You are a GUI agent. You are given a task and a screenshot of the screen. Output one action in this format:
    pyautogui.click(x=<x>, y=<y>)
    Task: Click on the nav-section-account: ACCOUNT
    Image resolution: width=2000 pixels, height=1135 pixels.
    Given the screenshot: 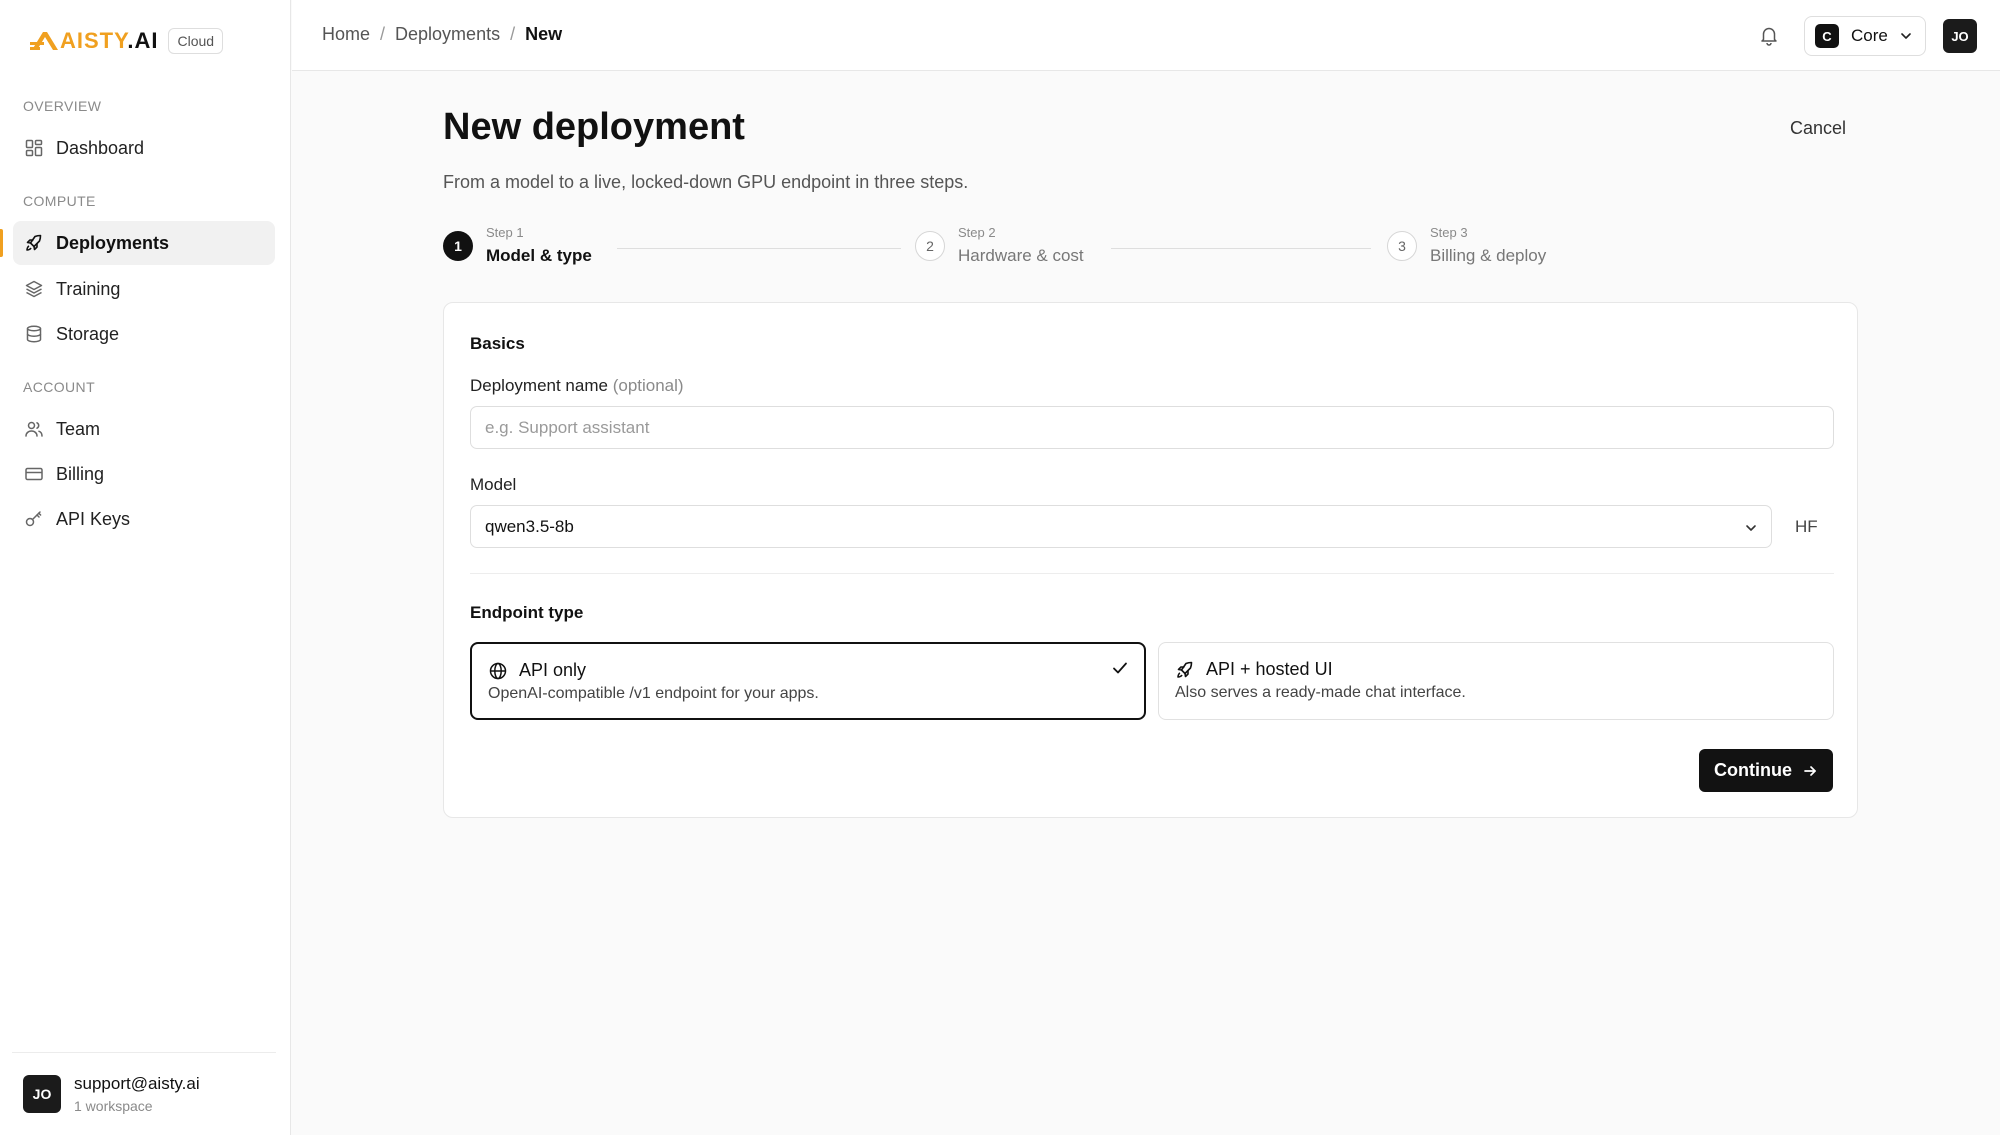 What is the action you would take?
    pyautogui.click(x=59, y=387)
    